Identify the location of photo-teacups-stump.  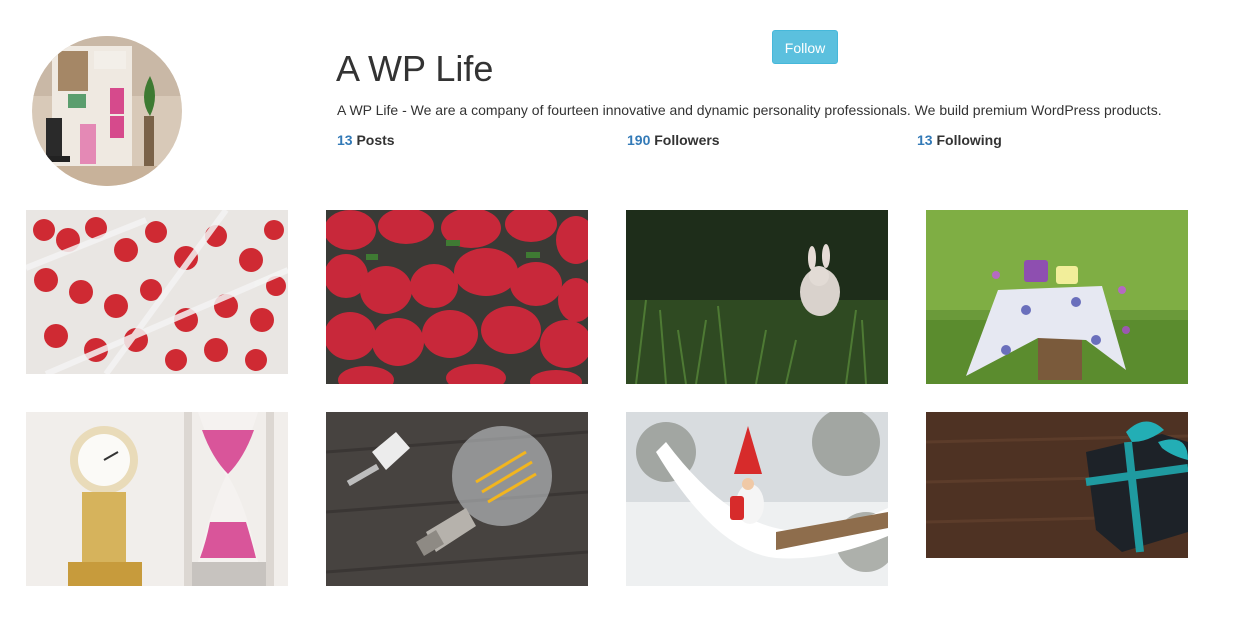
(1057, 297).